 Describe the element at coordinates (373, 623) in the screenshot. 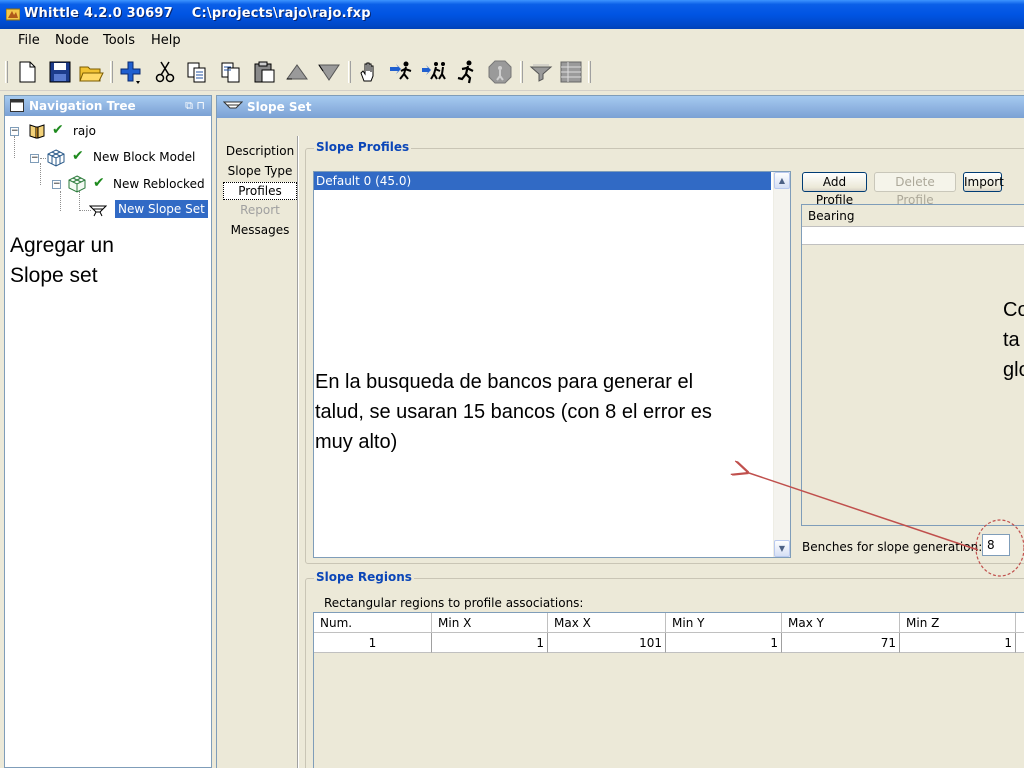

I see `column-header-num: Num.` at that location.